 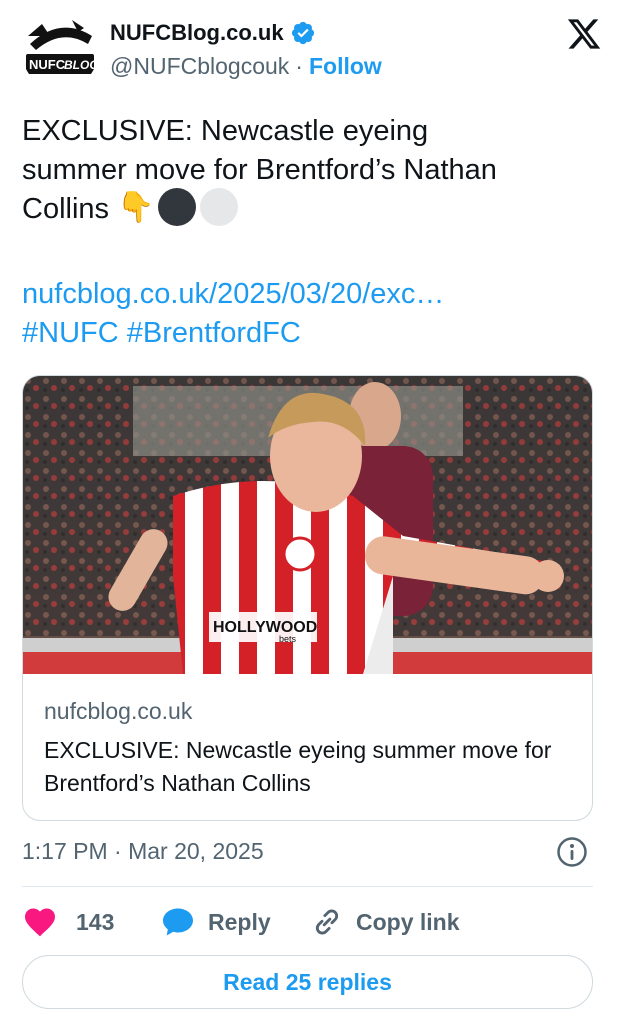 What do you see at coordinates (584, 34) in the screenshot?
I see `x-logo-icon` at bounding box center [584, 34].